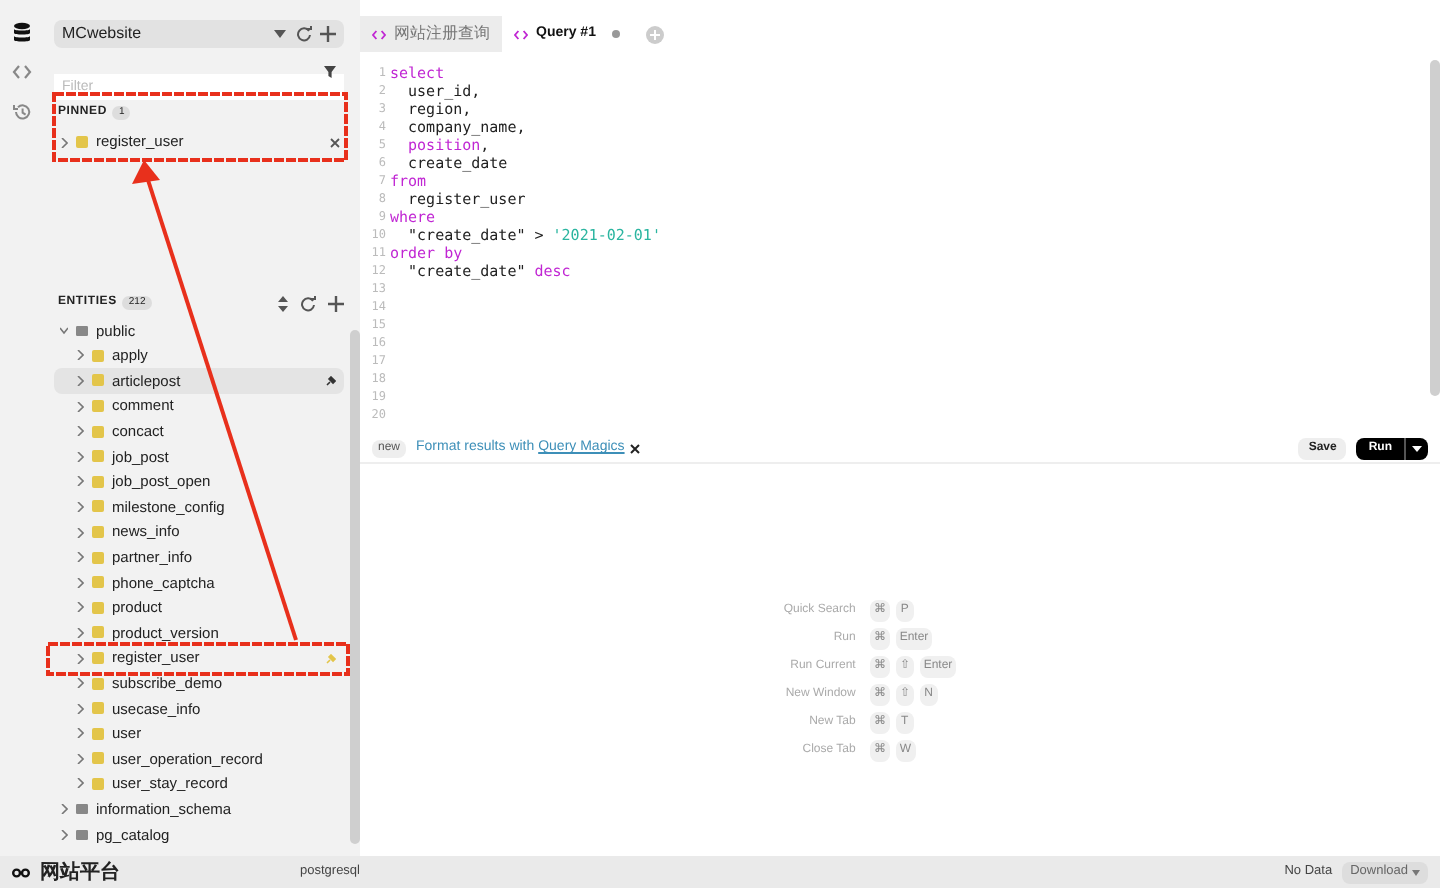 The width and height of the screenshot is (1440, 888). Describe the element at coordinates (82, 142) in the screenshot. I see `table-icon` at that location.